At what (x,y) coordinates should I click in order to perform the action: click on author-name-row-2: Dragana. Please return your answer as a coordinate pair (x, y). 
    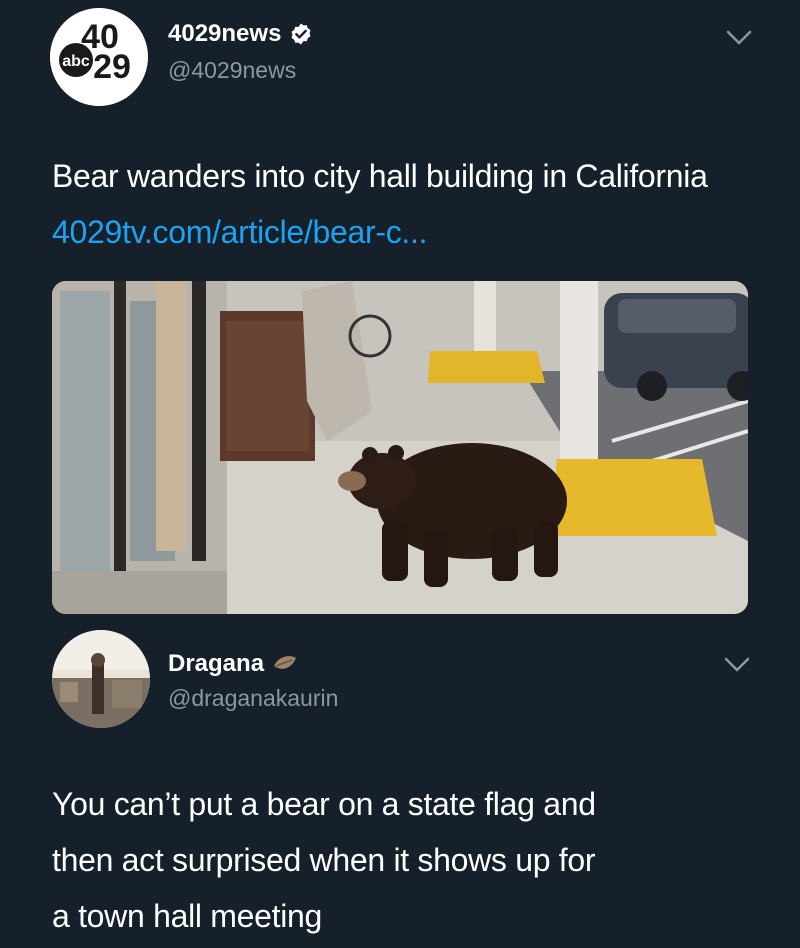
    Looking at the image, I should click on (233, 664).